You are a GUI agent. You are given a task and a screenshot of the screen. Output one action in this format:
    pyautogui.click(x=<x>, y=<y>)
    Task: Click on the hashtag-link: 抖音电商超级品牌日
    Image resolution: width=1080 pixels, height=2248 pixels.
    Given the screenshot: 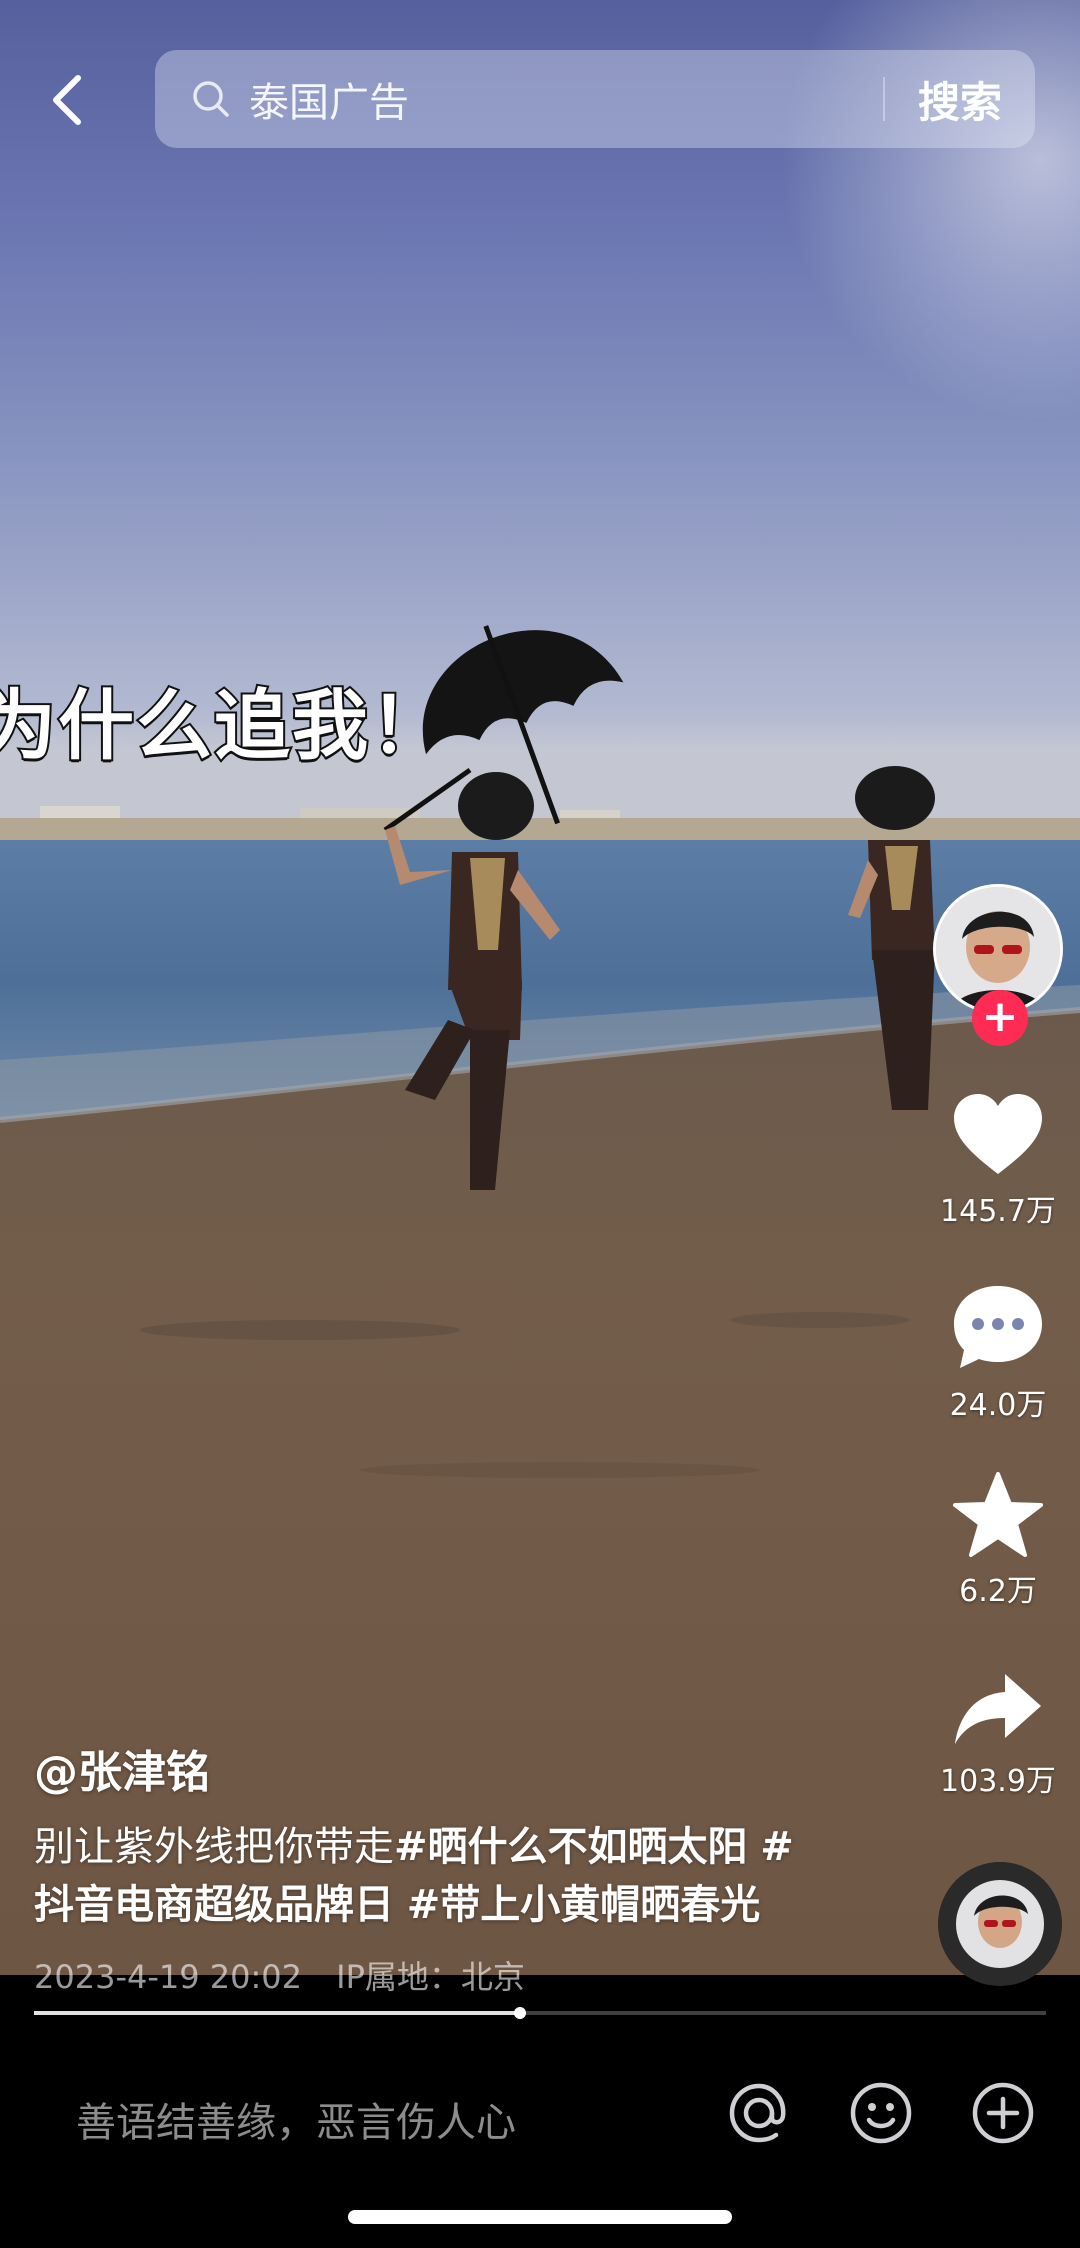 What is the action you would take?
    pyautogui.click(x=214, y=1905)
    